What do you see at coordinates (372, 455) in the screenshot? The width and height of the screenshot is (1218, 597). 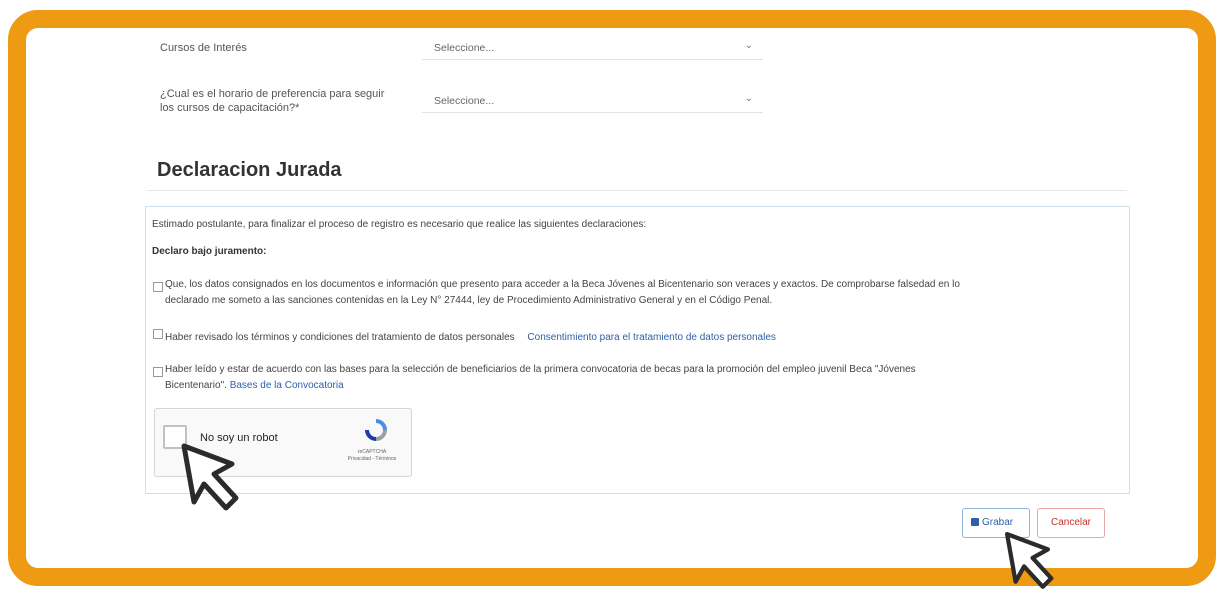 I see `recaptcha-brand: reCAPTCHA Privacidad - Términos` at bounding box center [372, 455].